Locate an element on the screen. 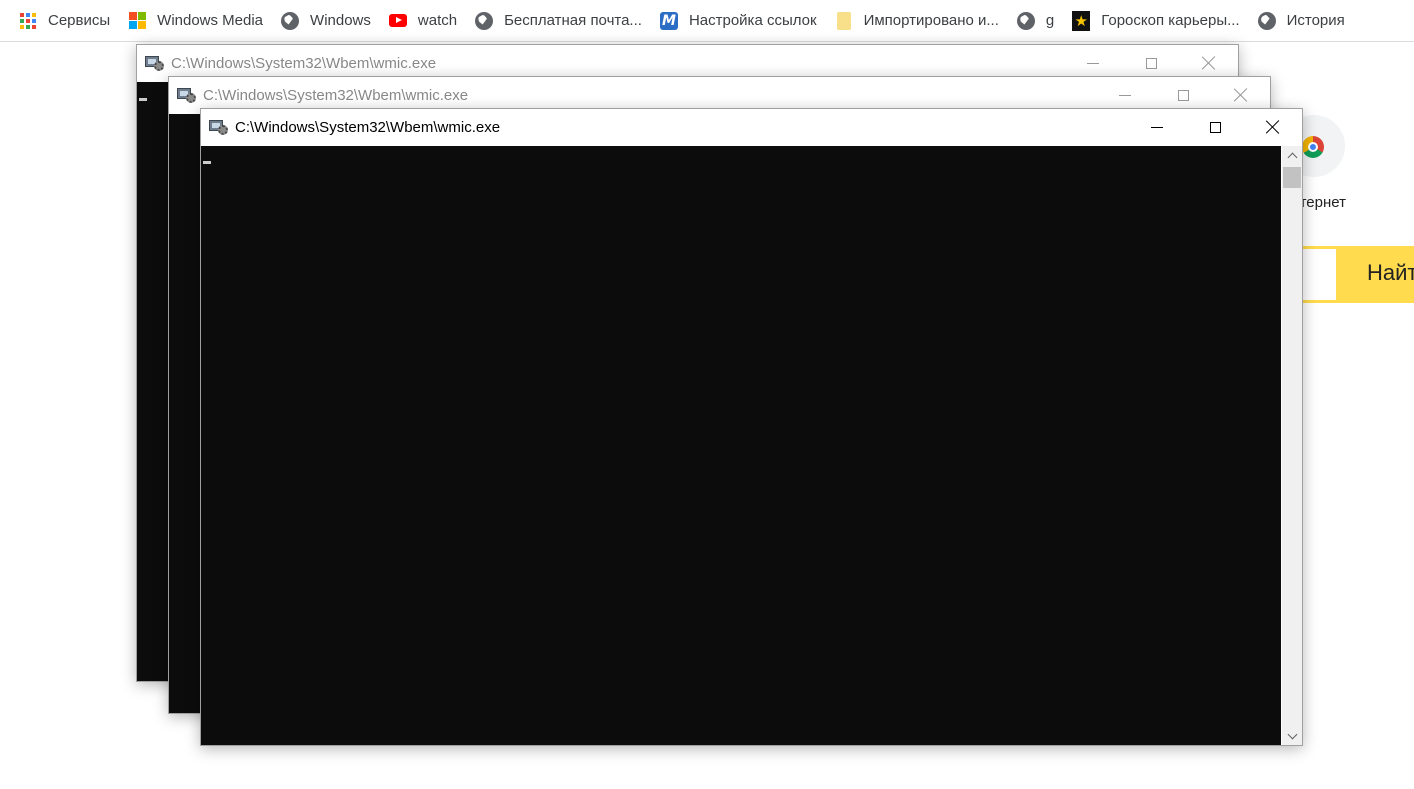 Image resolution: width=1414 pixels, height=789 pixels. scroll-down-button is located at coordinates (1292, 736).